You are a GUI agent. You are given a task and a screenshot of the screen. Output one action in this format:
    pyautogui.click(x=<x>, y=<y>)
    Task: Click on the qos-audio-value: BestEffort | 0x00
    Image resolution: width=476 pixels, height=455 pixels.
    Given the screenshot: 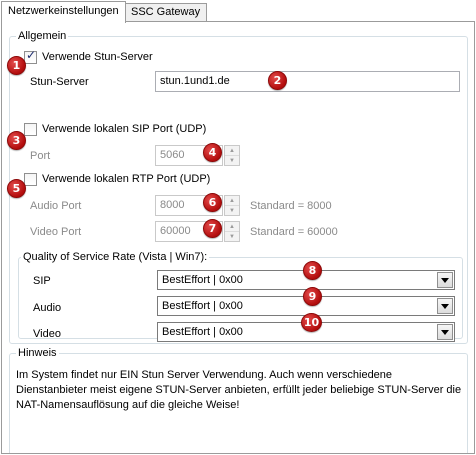 What is the action you would take?
    pyautogui.click(x=202, y=306)
    